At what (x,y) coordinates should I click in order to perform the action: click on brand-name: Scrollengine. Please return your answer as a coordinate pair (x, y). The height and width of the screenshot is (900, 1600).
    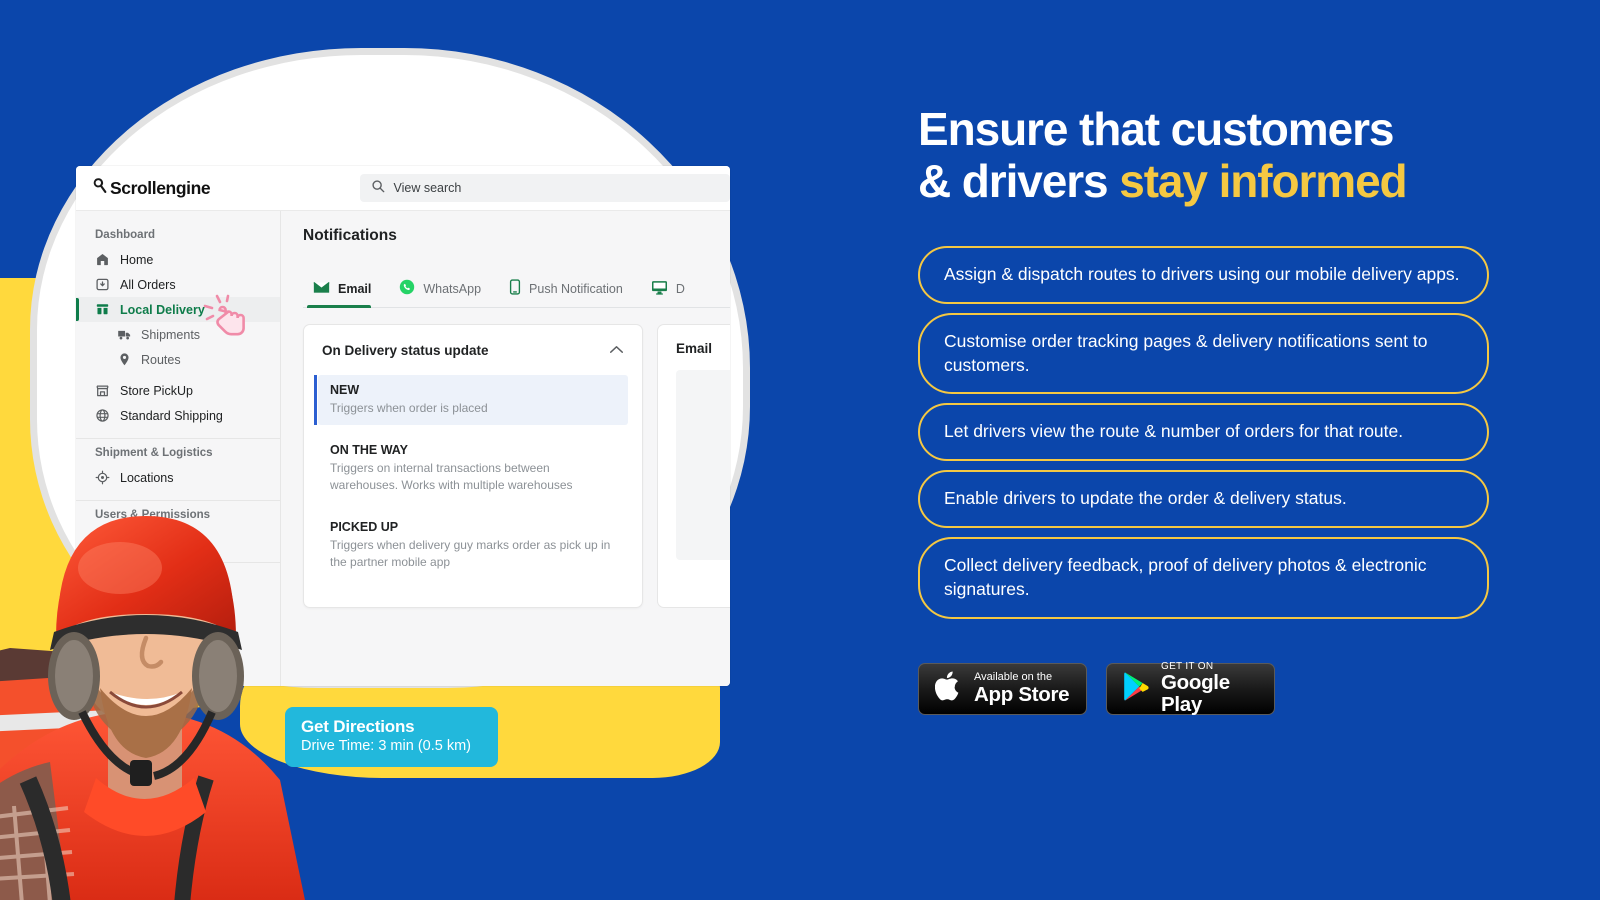
    Looking at the image, I should click on (160, 187).